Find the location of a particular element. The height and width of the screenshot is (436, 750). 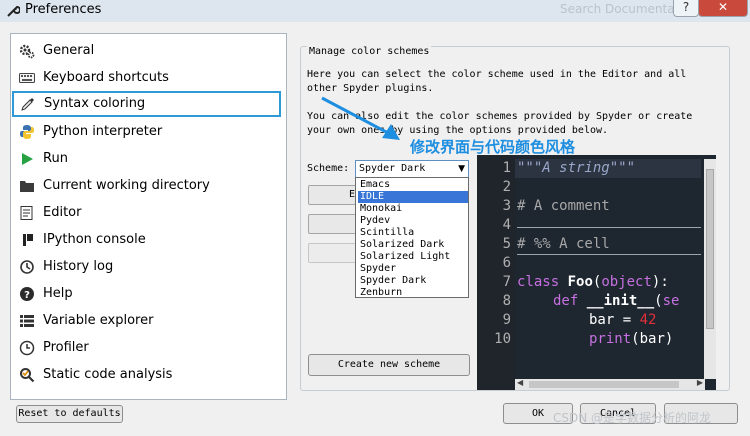

code-comment: # A comment is located at coordinates (563, 206).